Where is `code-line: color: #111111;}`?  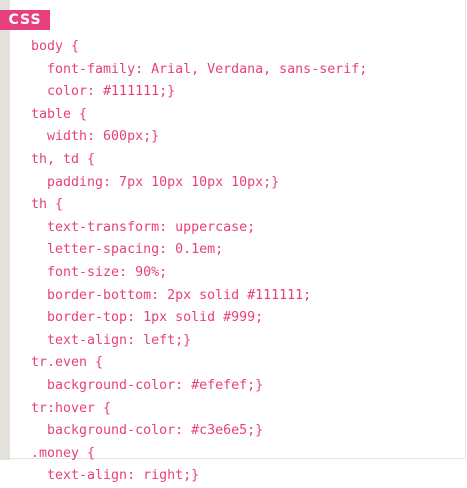 code-line: color: #111111;} is located at coordinates (103, 92).